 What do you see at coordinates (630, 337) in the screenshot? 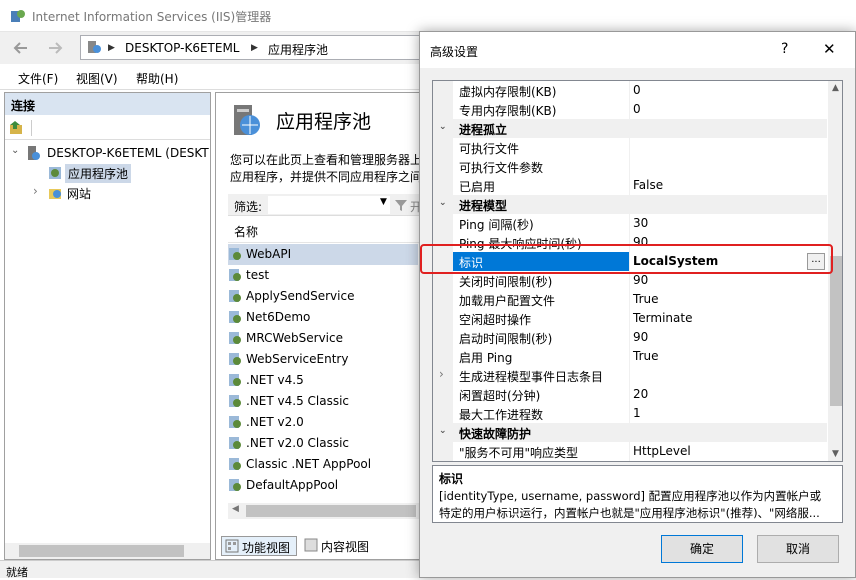
I see `property-row: 启动时间限制(秒) 90` at bounding box center [630, 337].